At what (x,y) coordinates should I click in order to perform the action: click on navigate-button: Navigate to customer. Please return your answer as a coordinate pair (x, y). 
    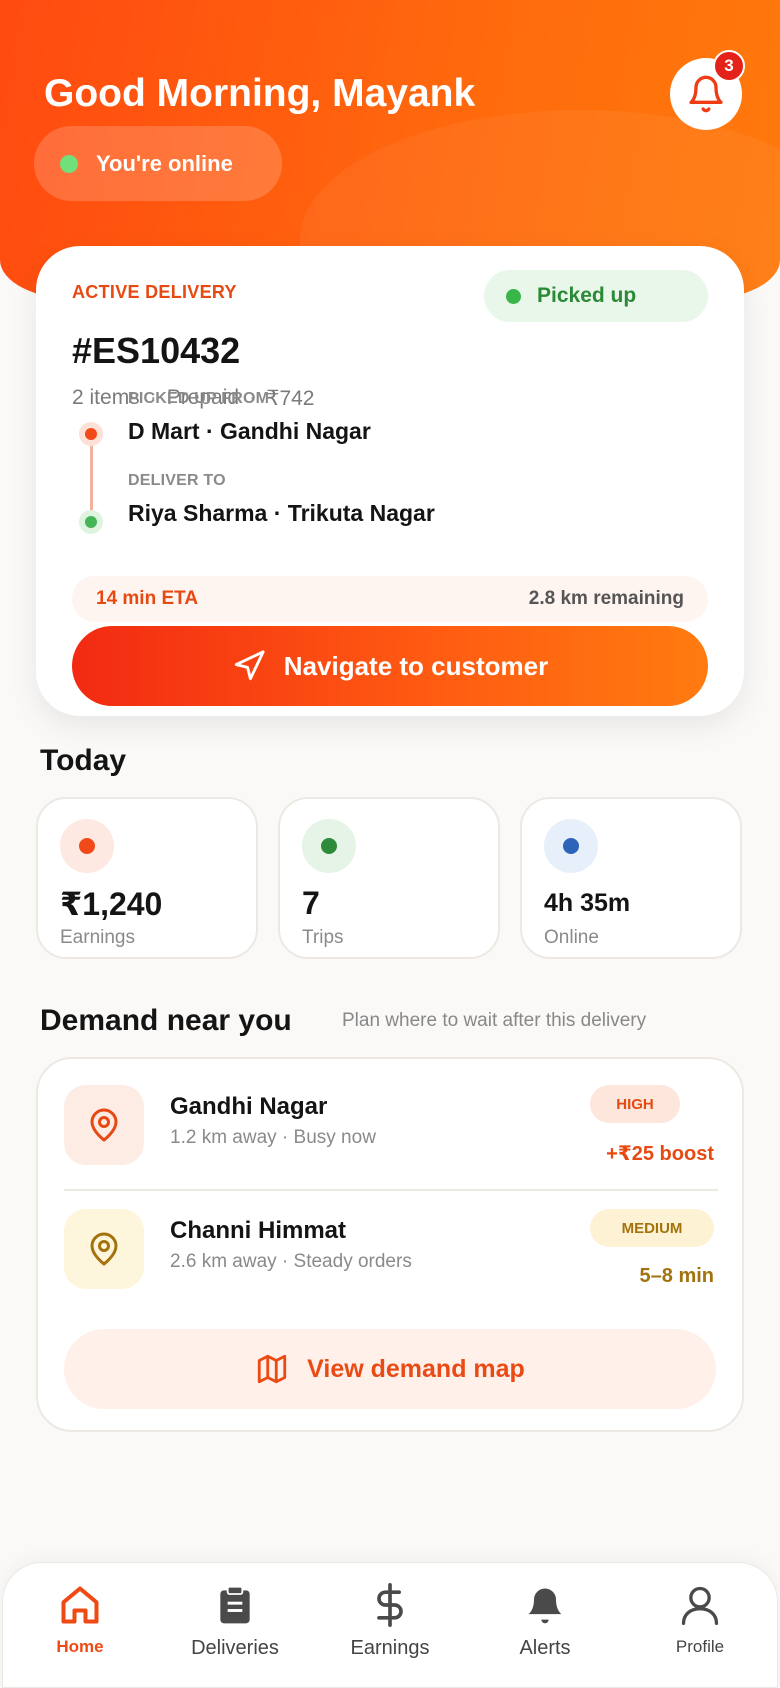
    Looking at the image, I should click on (390, 666).